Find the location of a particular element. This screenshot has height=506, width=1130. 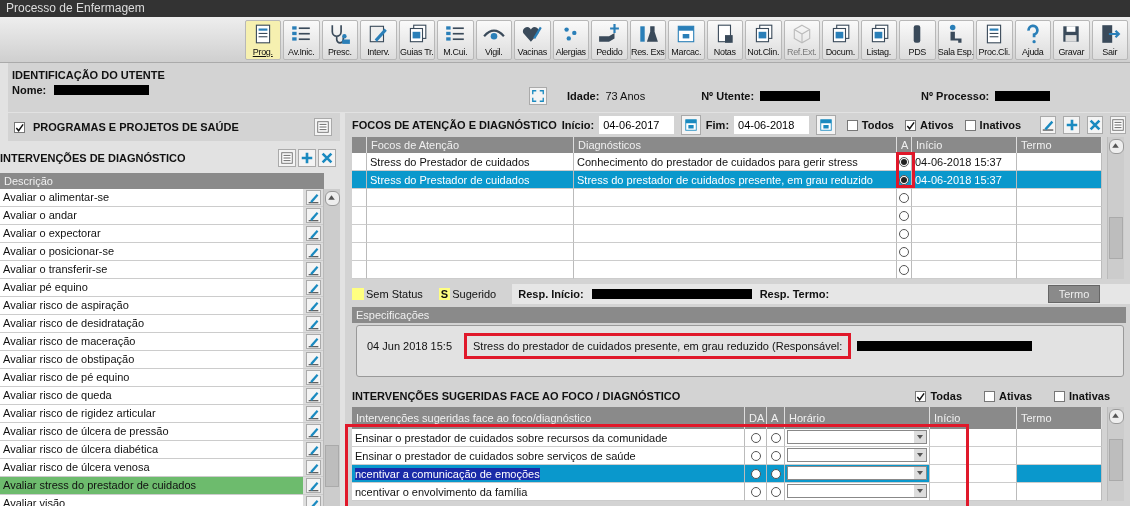

list-item: Avaliar o alimentar-se is located at coordinates (161, 198).